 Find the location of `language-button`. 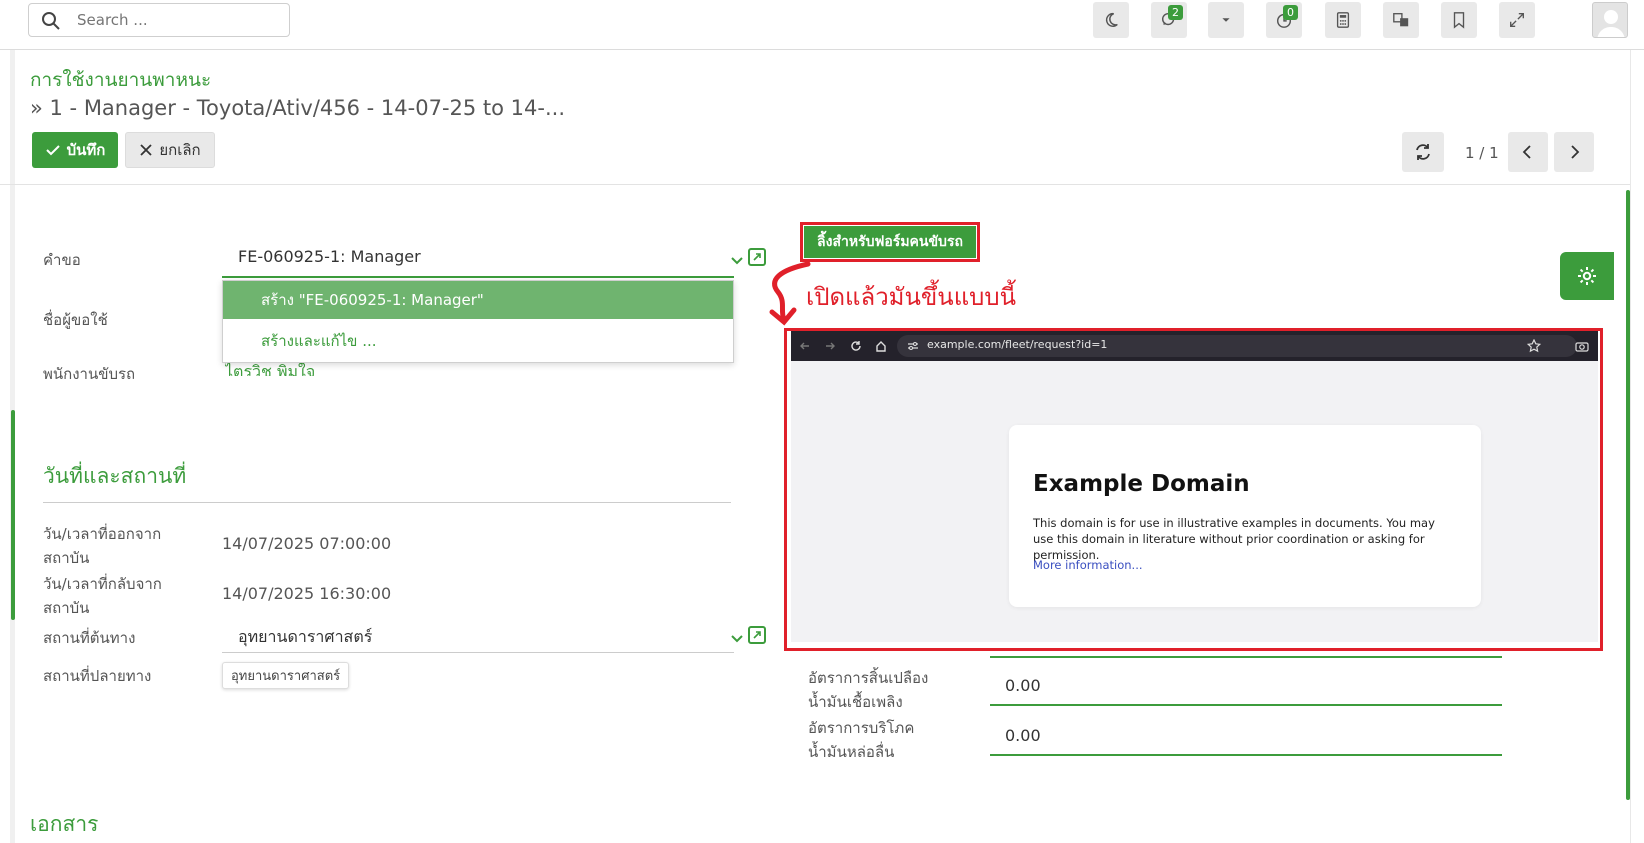

language-button is located at coordinates (1401, 20).